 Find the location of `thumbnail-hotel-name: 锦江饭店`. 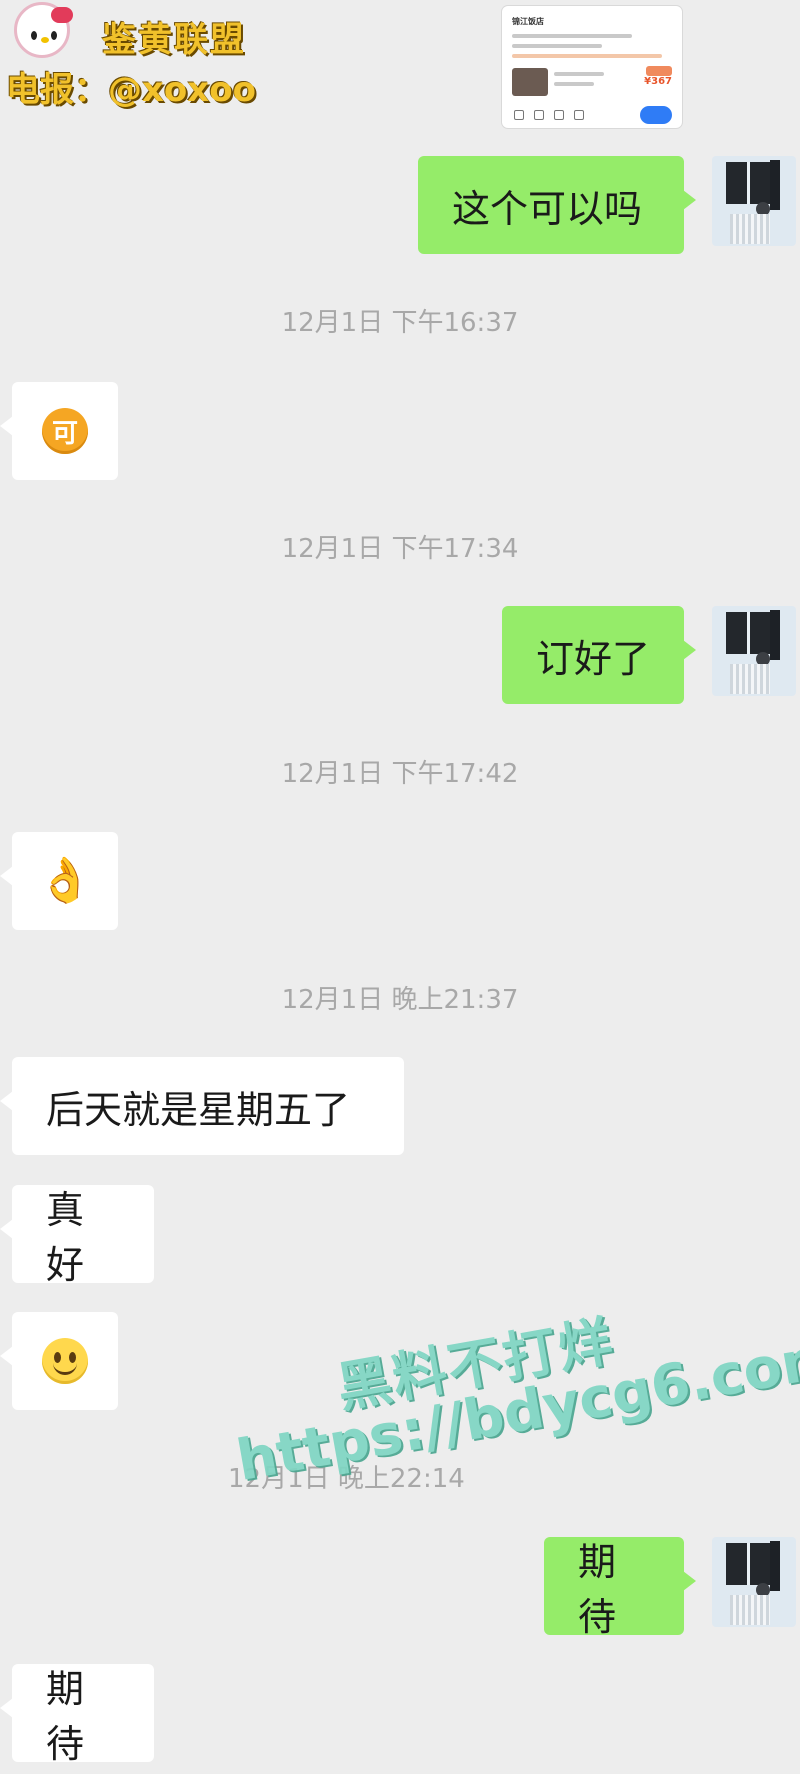

thumbnail-hotel-name: 锦江饭店 is located at coordinates (528, 21).